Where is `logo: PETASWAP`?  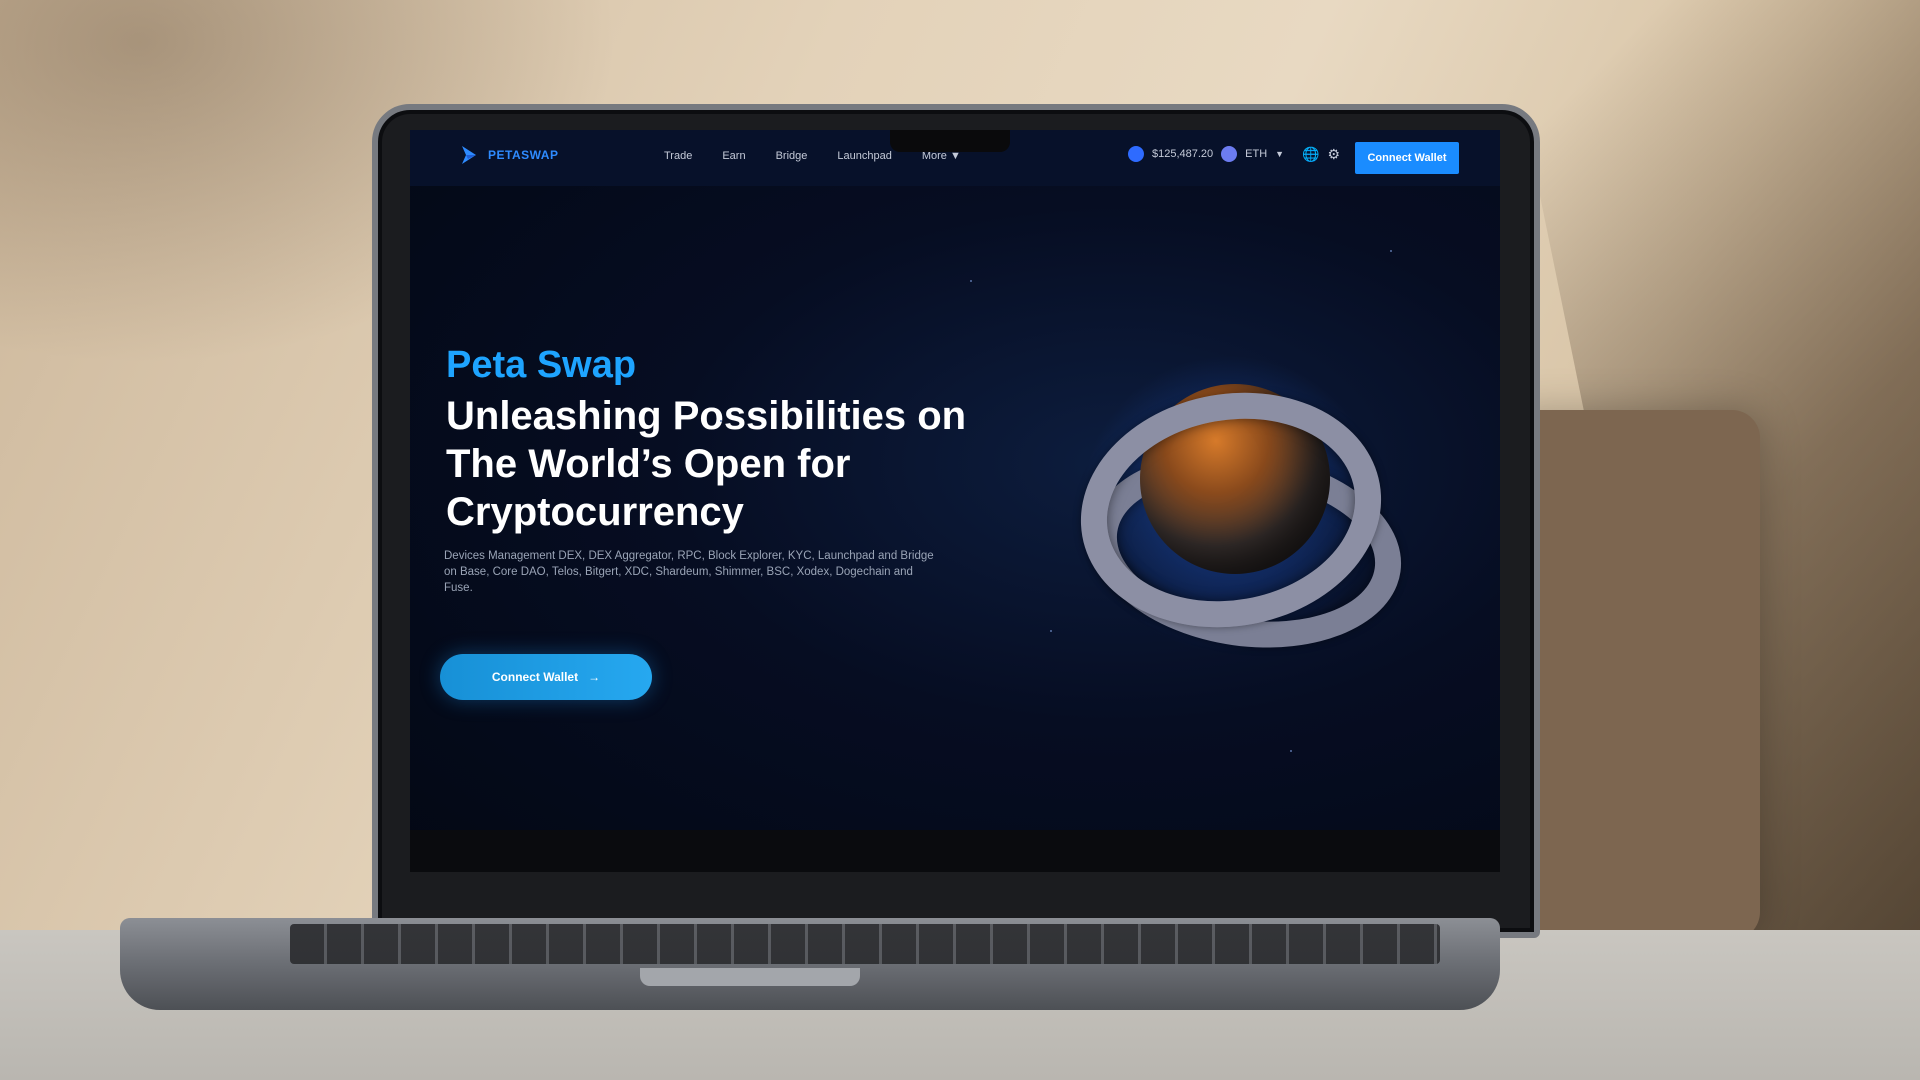 logo: PETASWAP is located at coordinates (508, 155).